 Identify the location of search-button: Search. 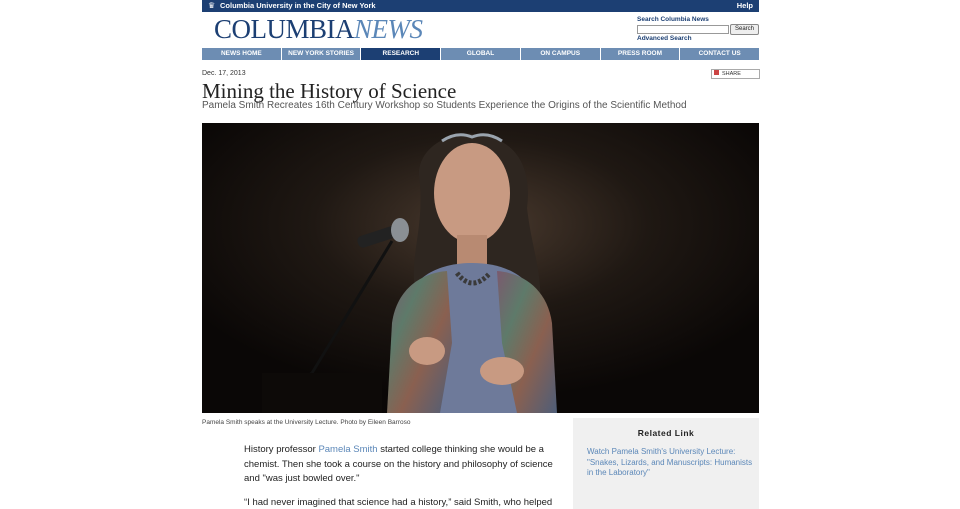
(744, 29).